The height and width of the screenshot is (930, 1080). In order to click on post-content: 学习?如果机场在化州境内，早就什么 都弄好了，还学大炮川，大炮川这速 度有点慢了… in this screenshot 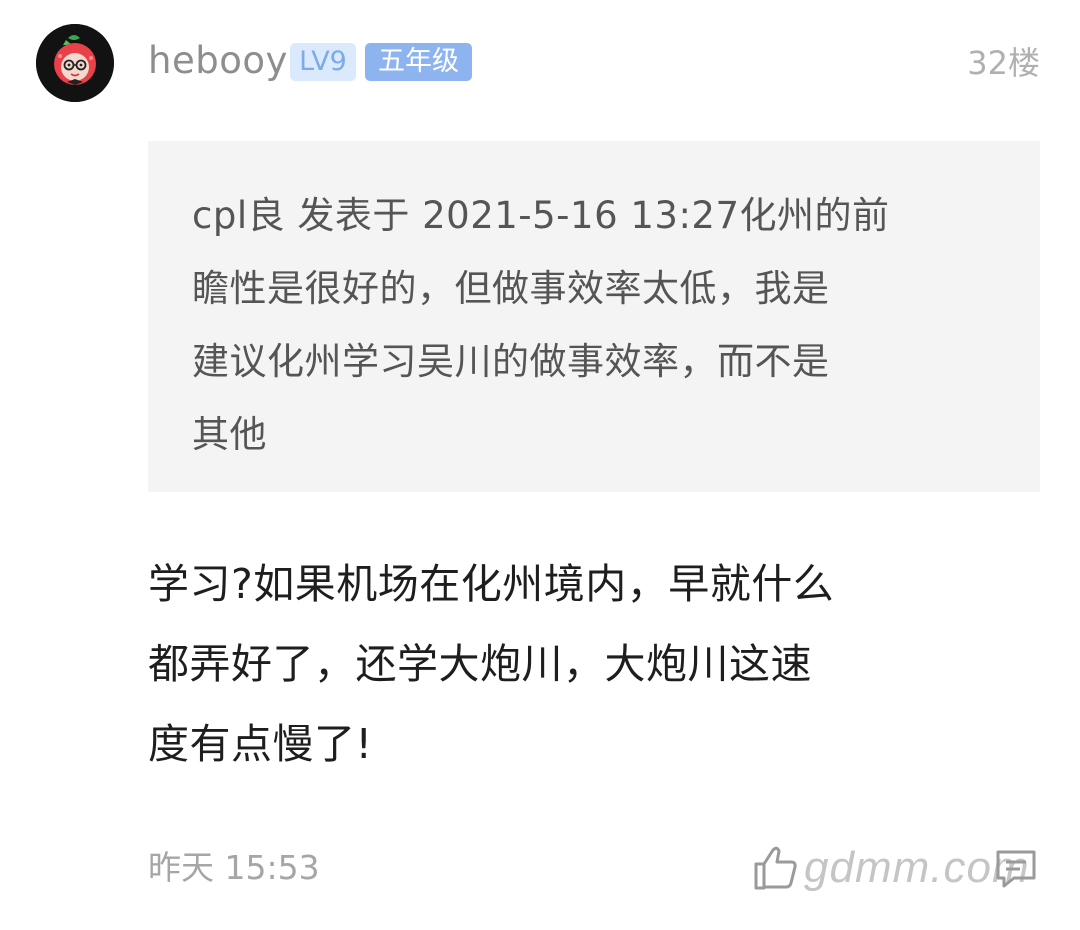, I will do `click(491, 664)`.